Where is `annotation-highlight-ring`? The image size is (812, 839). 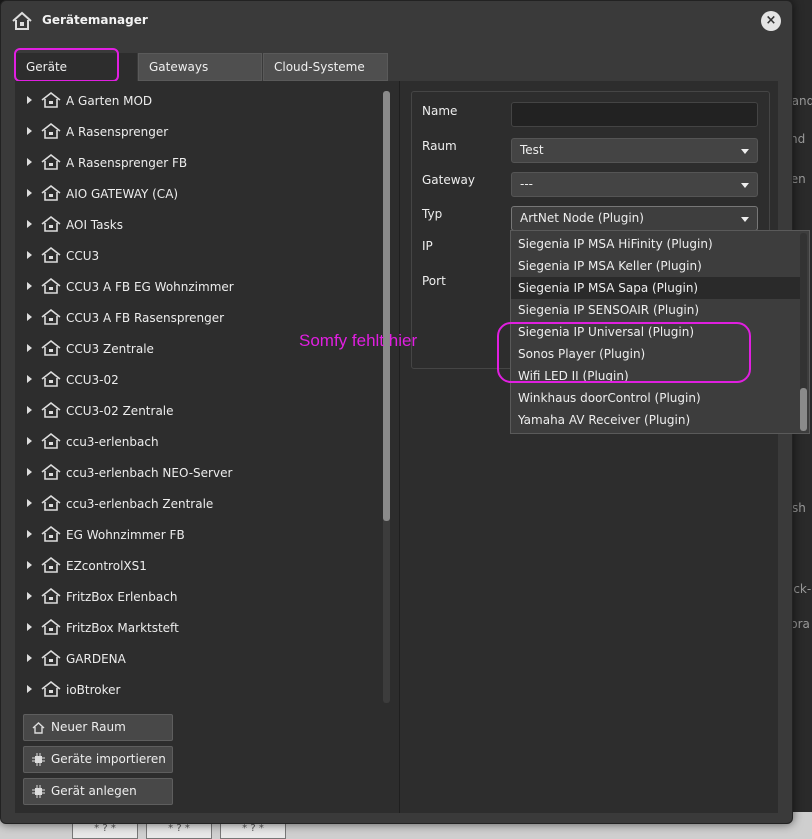
annotation-highlight-ring is located at coordinates (624, 352).